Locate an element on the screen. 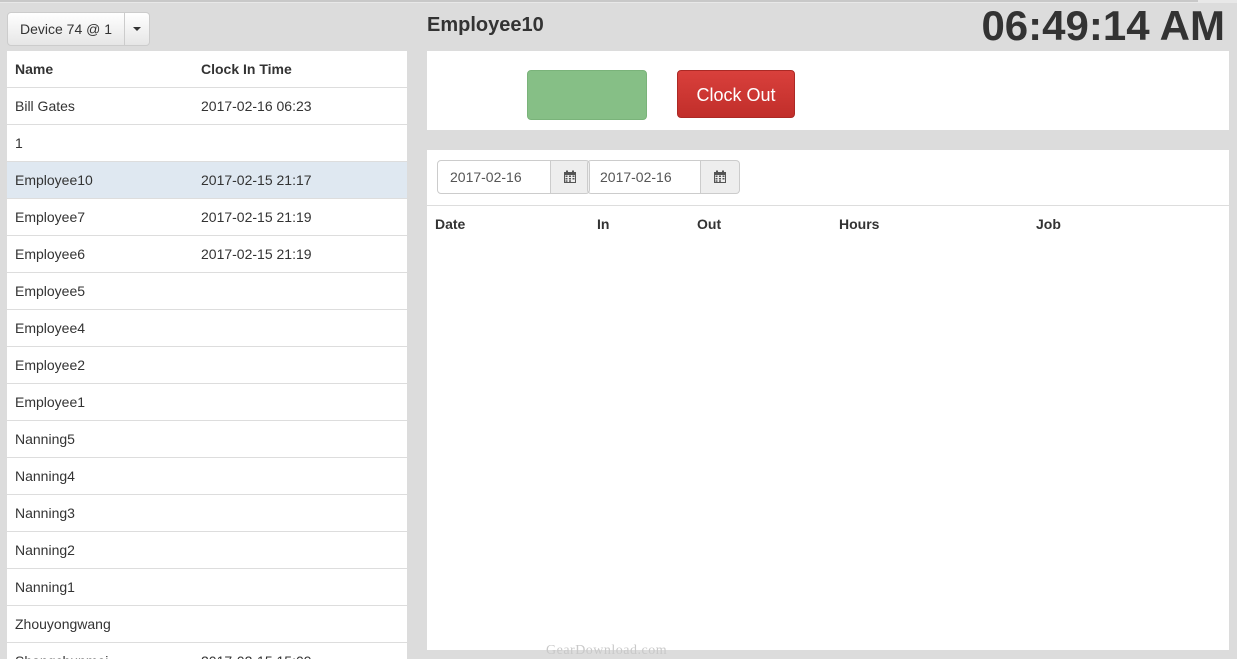 The width and height of the screenshot is (1237, 659). start-date-picker: 2017-02-16 is located at coordinates (513, 177).